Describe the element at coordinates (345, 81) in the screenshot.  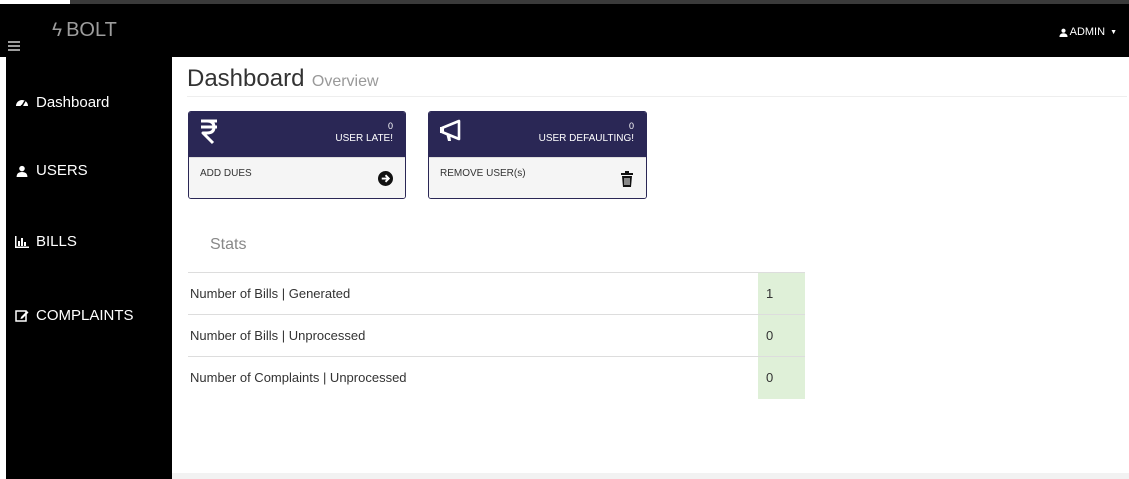
I see `page-subtitle: Overview` at that location.